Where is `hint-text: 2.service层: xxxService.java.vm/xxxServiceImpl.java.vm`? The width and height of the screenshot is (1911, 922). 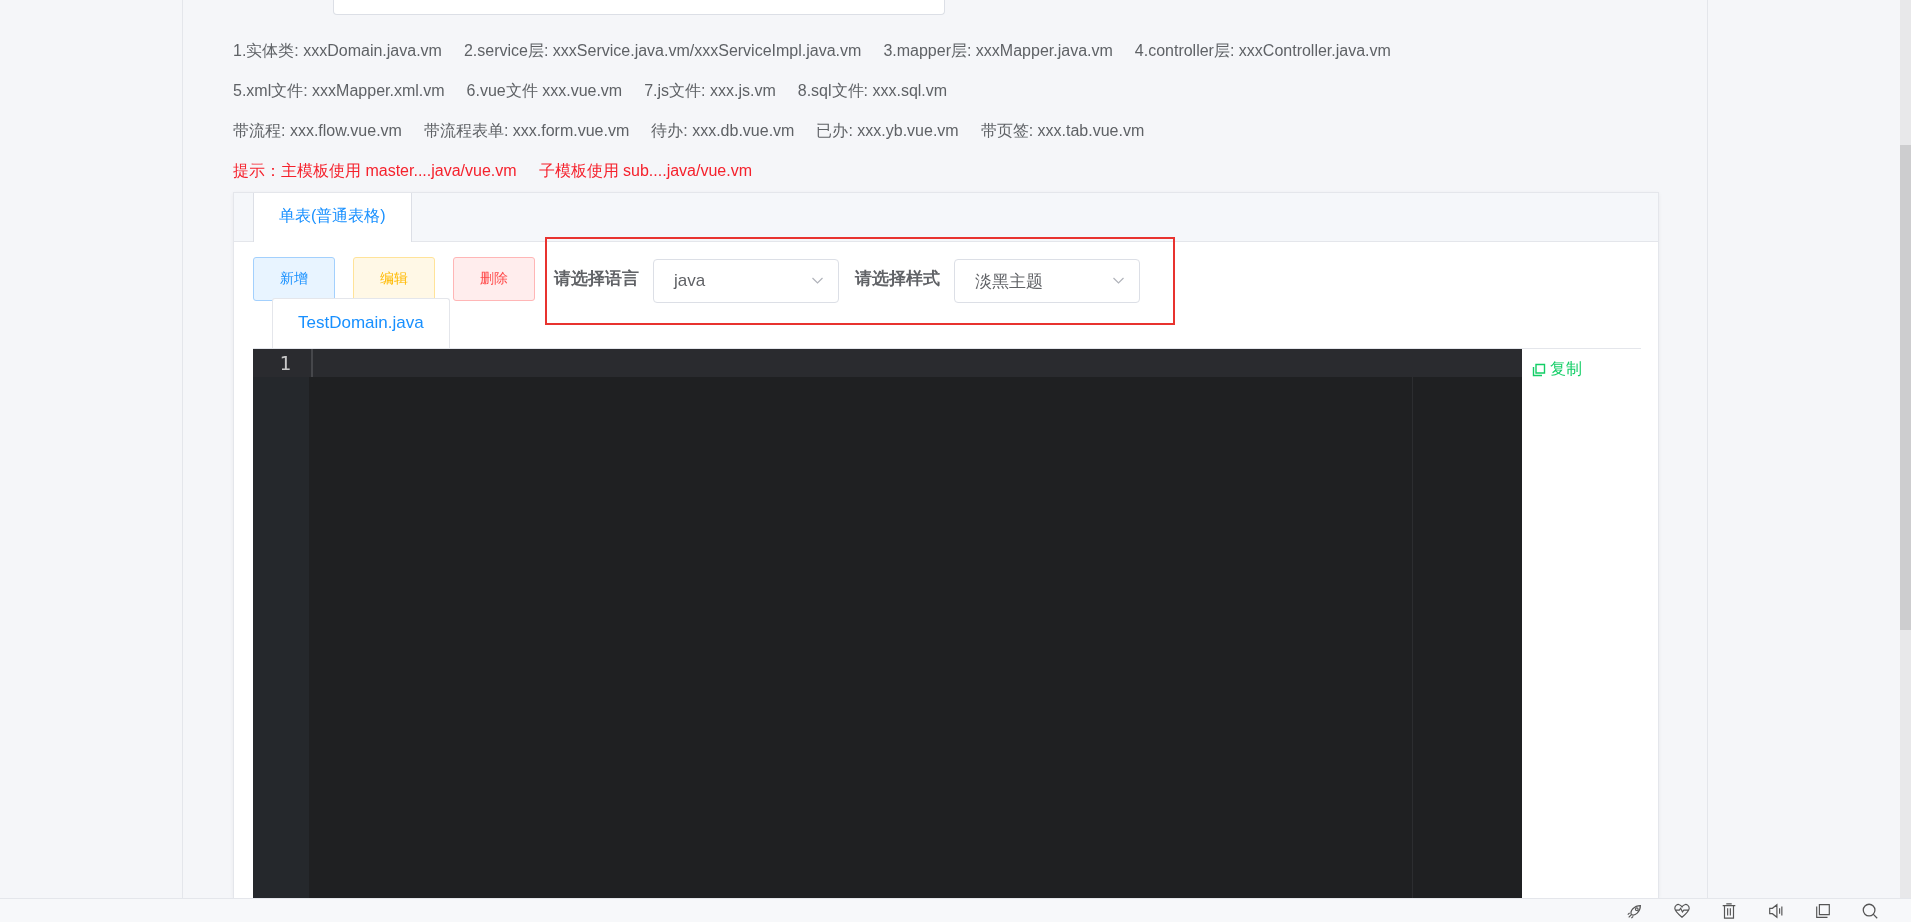 hint-text: 2.service层: xxxService.java.vm/xxxServiceImpl.java.vm is located at coordinates (662, 51).